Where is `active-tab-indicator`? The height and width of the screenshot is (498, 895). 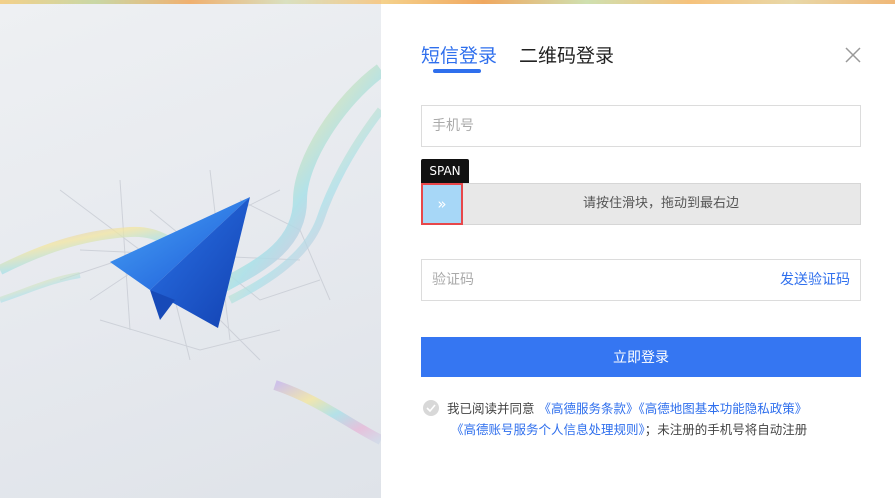 active-tab-indicator is located at coordinates (457, 71).